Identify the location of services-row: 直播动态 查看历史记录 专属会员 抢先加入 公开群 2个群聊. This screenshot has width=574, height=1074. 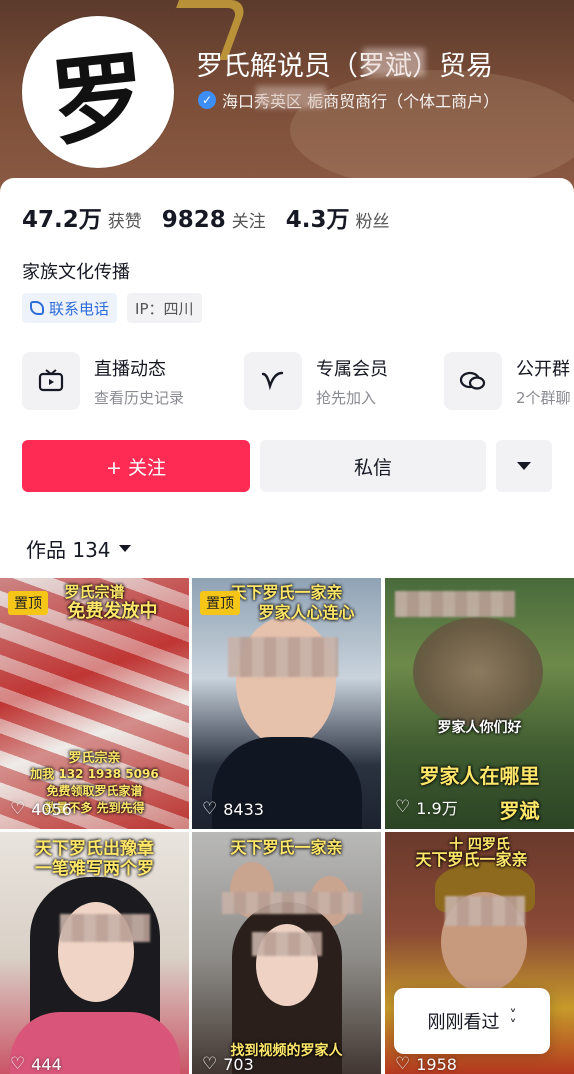
(298, 381).